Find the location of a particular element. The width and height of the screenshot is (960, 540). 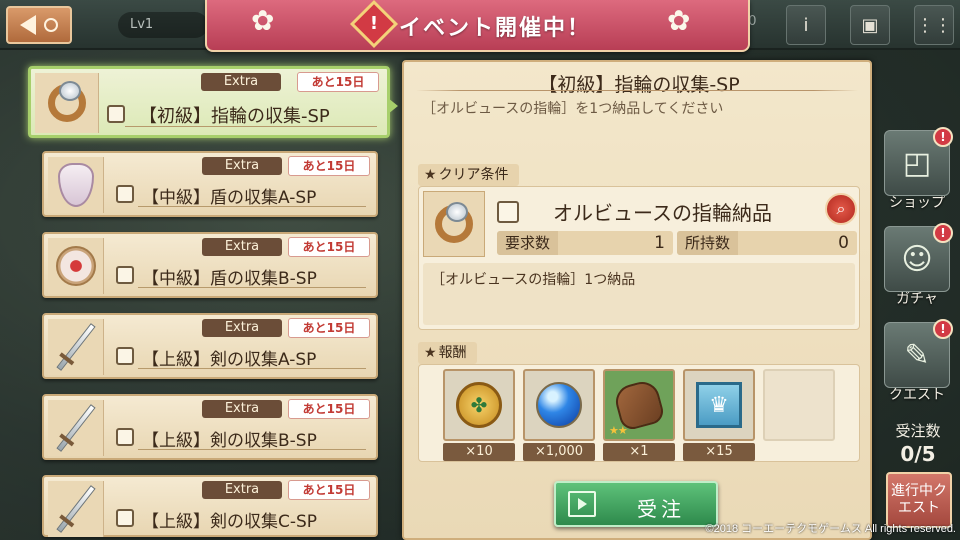

accept-count: 0/5 is located at coordinates (918, 454).